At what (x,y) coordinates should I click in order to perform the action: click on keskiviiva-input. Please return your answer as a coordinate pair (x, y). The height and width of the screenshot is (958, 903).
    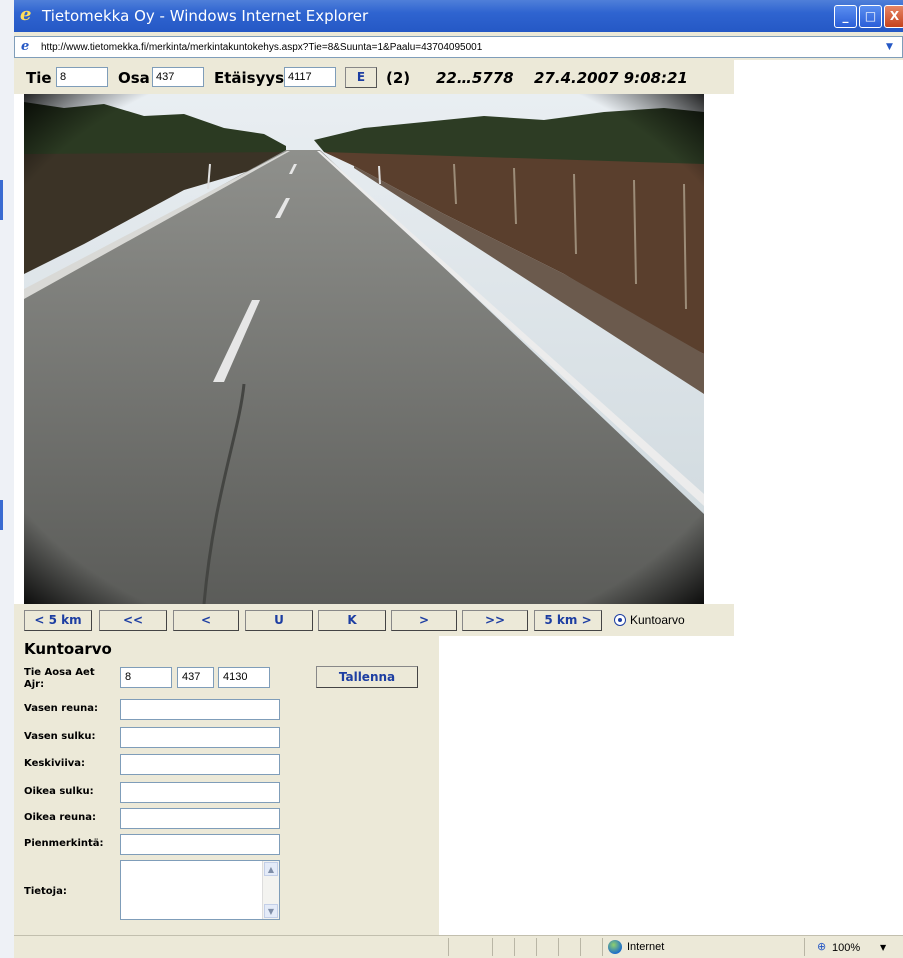
    Looking at the image, I should click on (200, 764).